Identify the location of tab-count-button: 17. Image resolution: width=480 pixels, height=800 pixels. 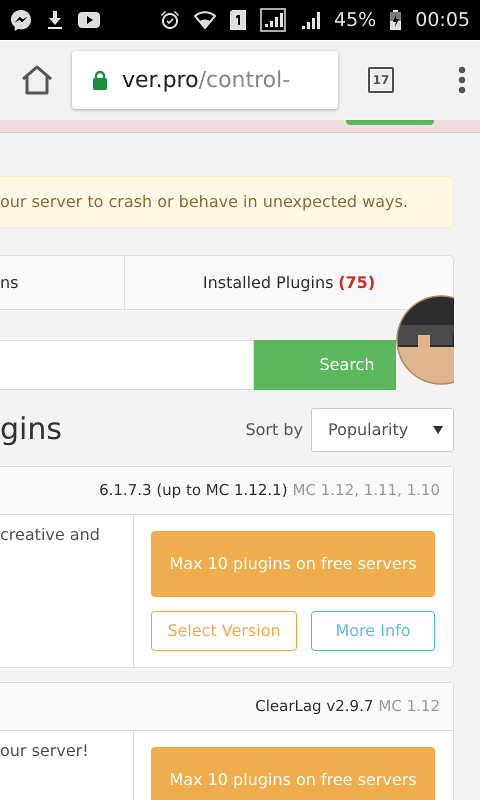
(381, 80).